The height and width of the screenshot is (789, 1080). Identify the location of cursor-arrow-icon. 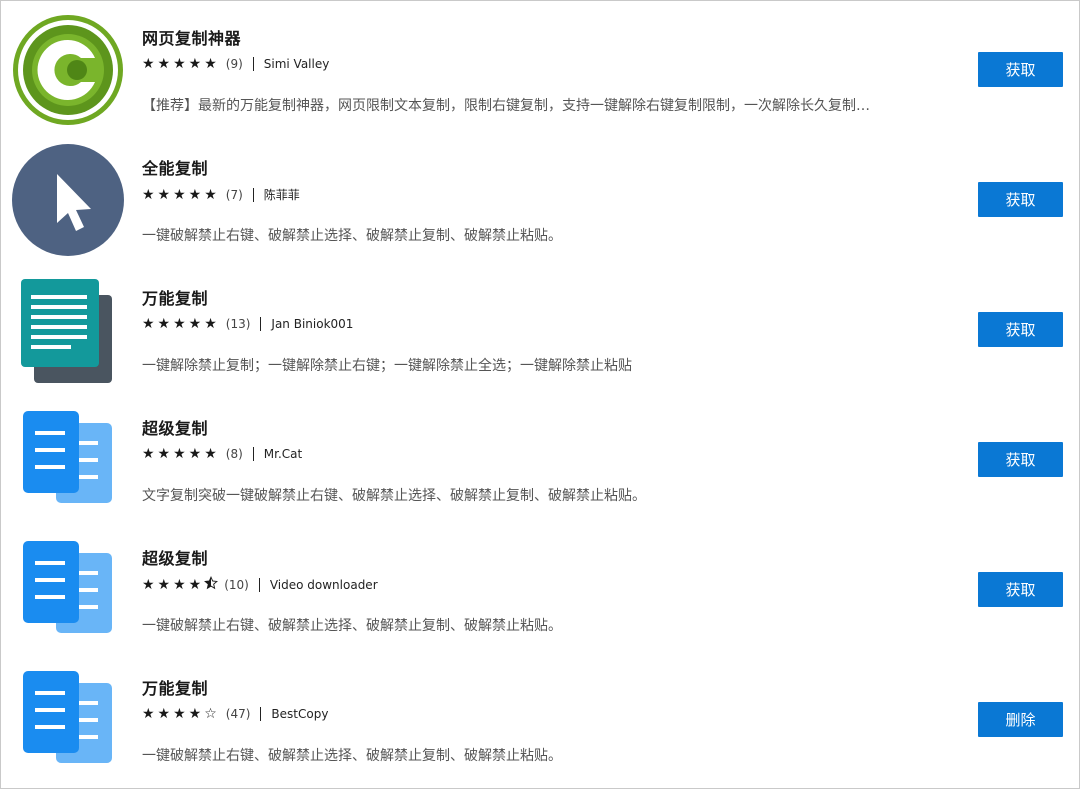
(68, 200).